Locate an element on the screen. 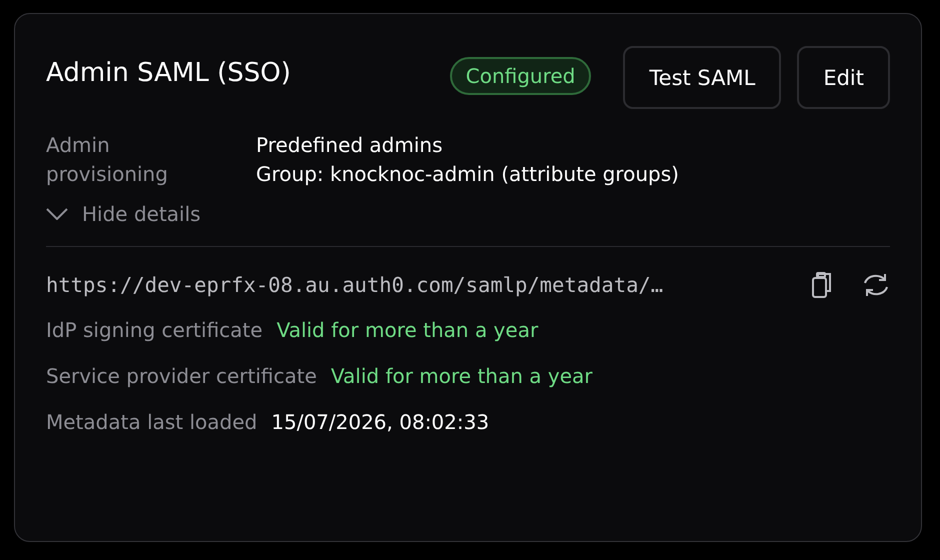 The width and height of the screenshot is (940, 560). refresh-icon is located at coordinates (876, 285).